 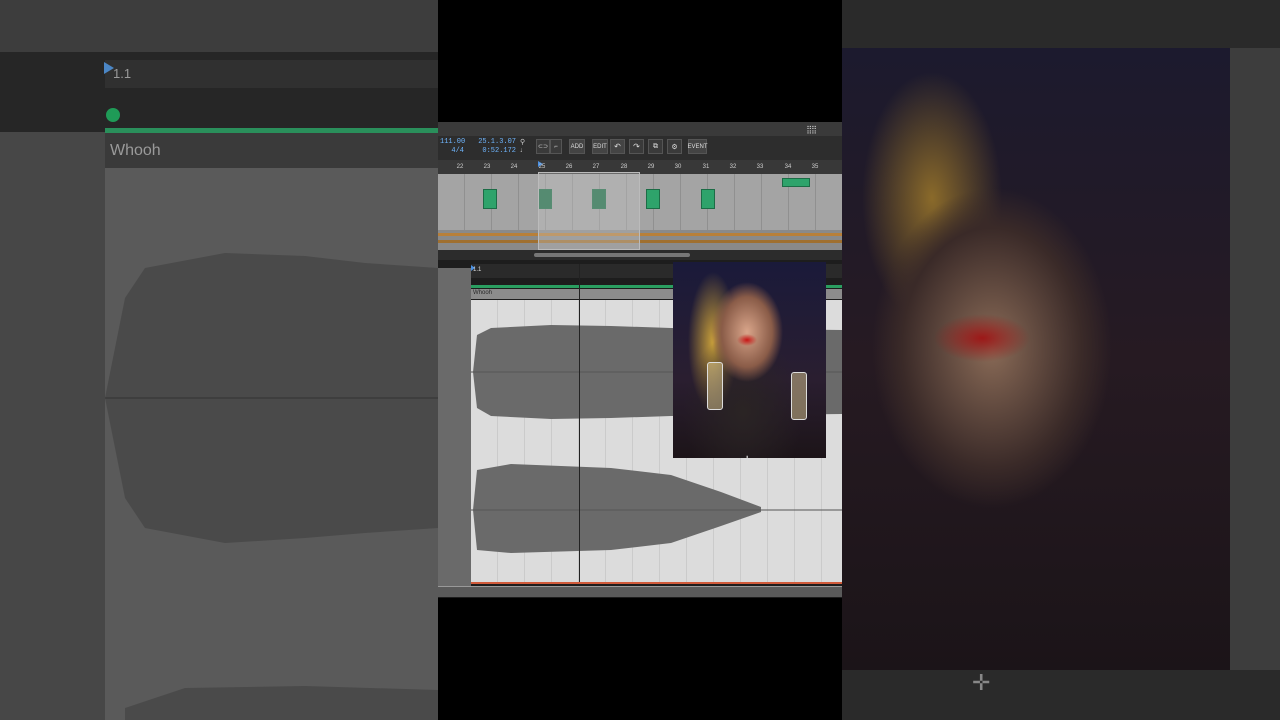 What do you see at coordinates (733, 167) in the screenshot?
I see `bar-number: 32` at bounding box center [733, 167].